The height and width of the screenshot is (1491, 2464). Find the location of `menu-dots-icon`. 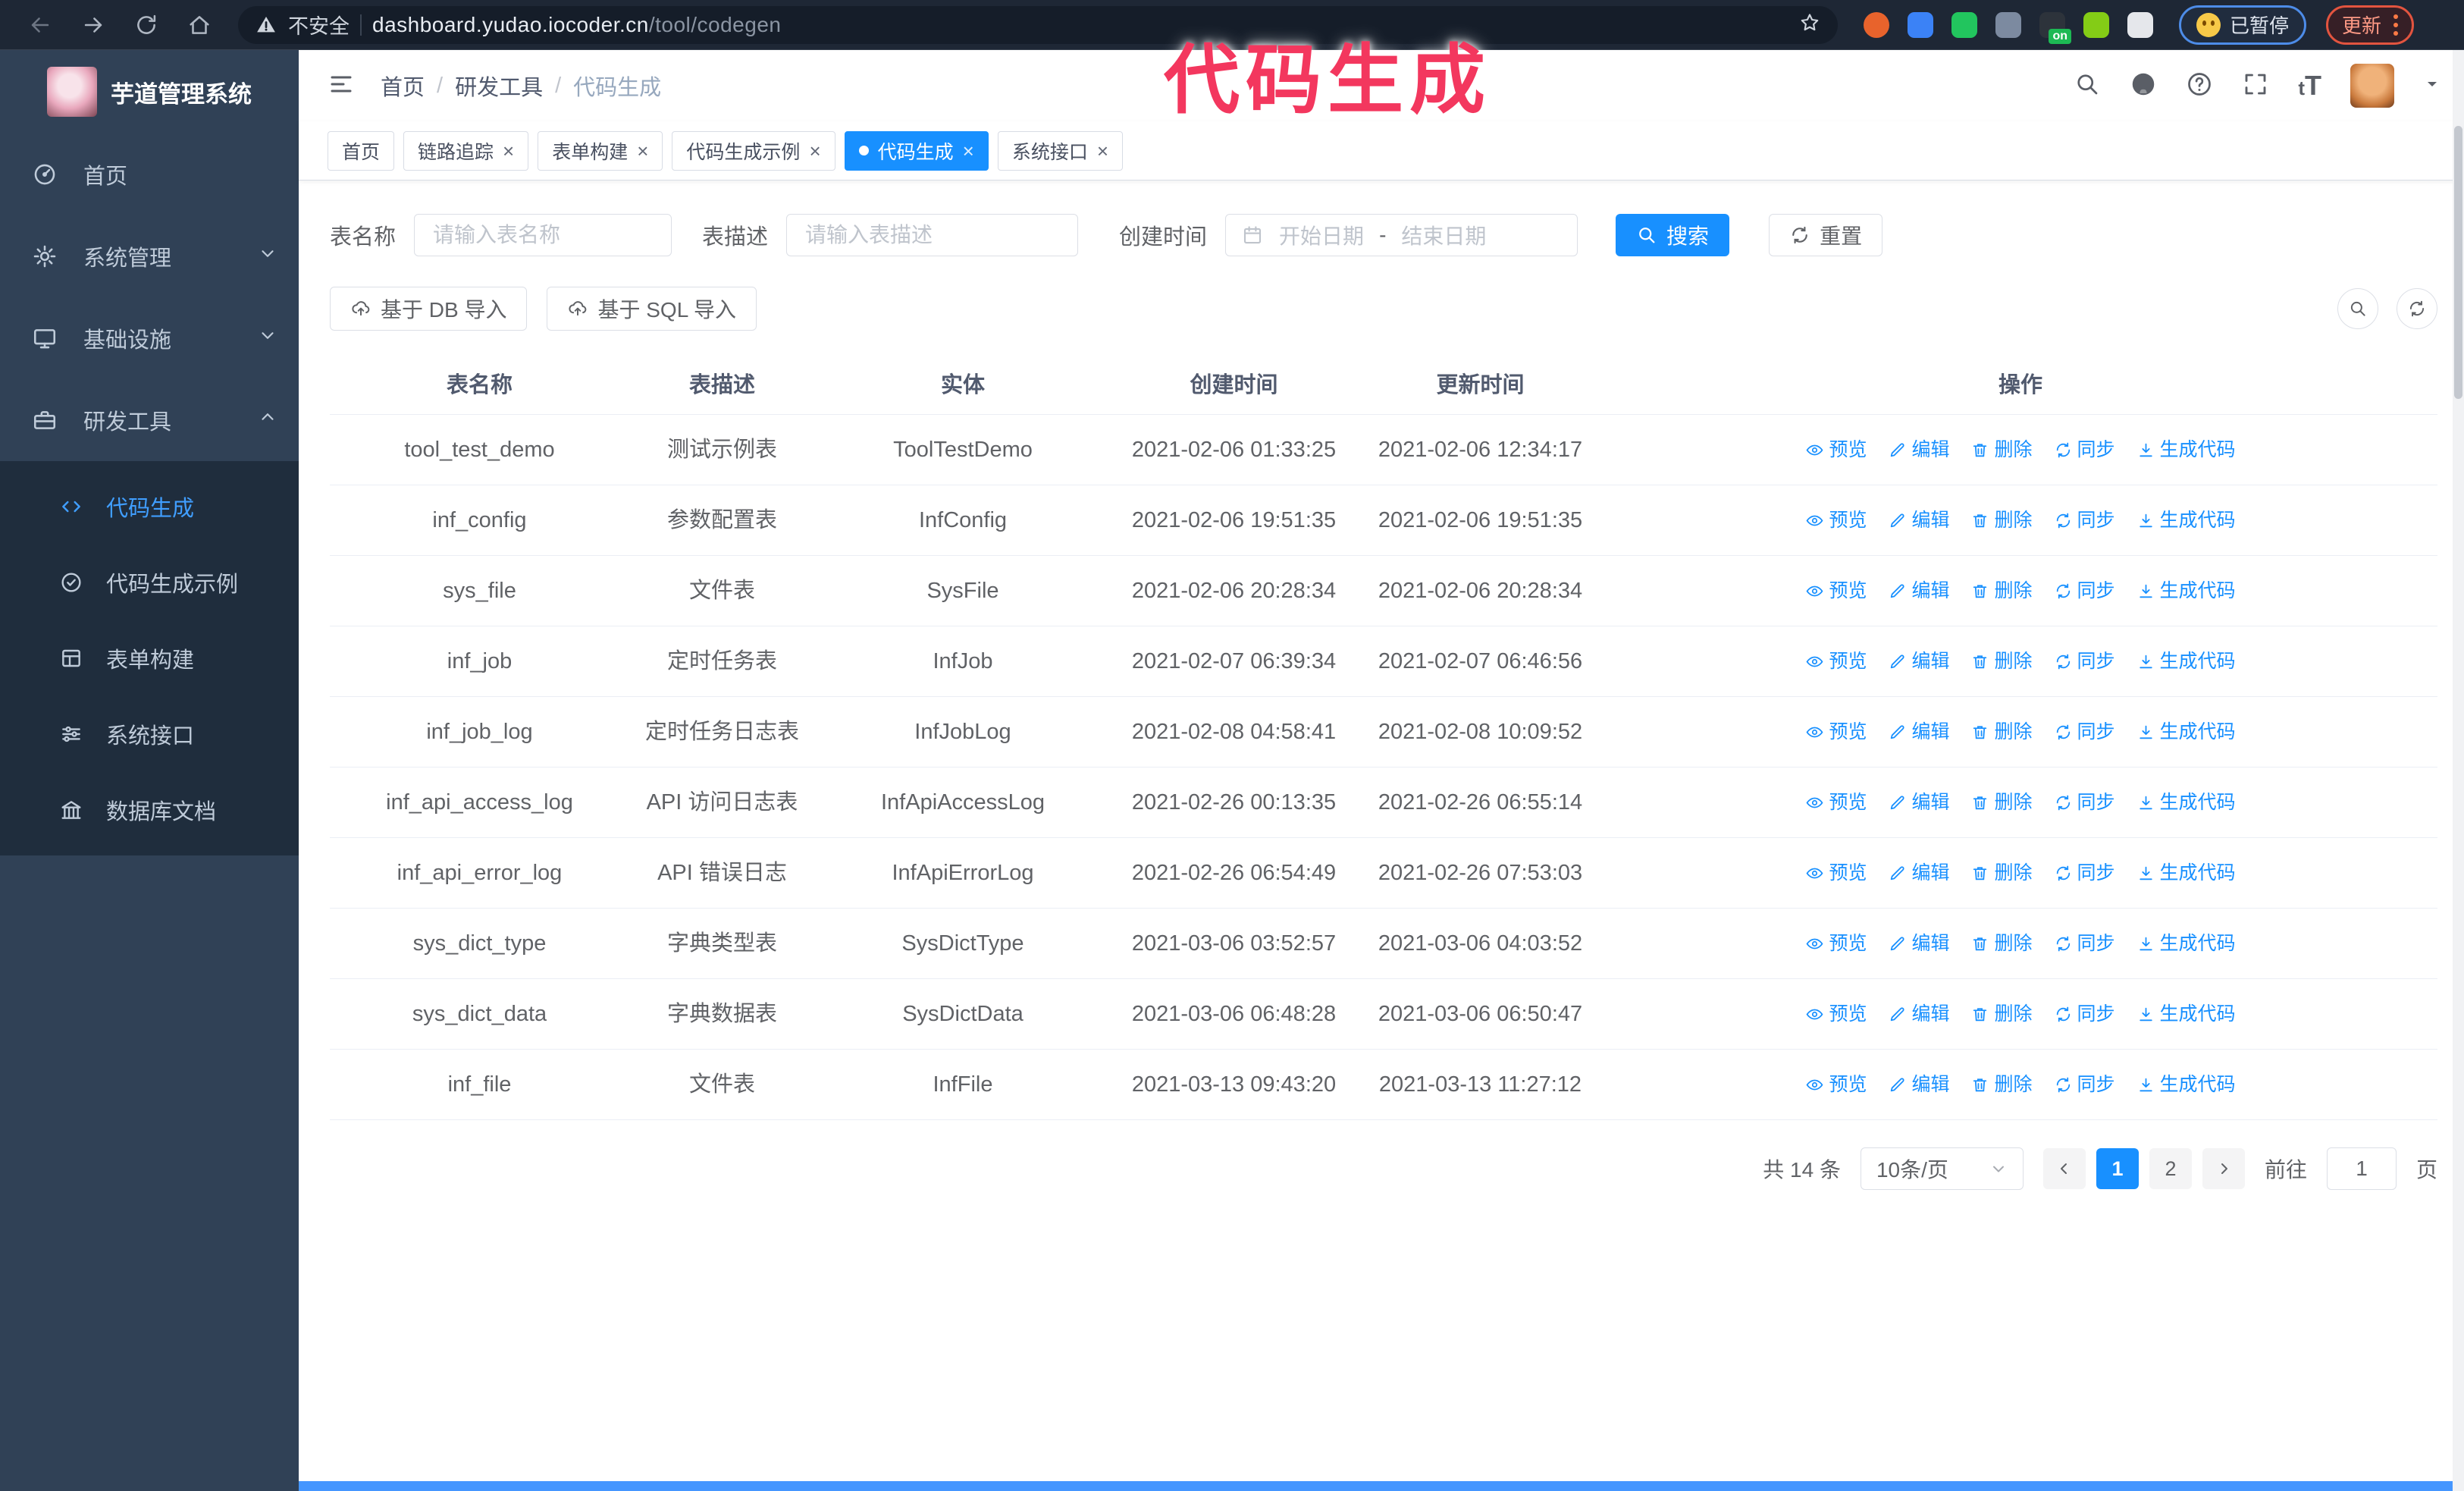

menu-dots-icon is located at coordinates (2396, 25).